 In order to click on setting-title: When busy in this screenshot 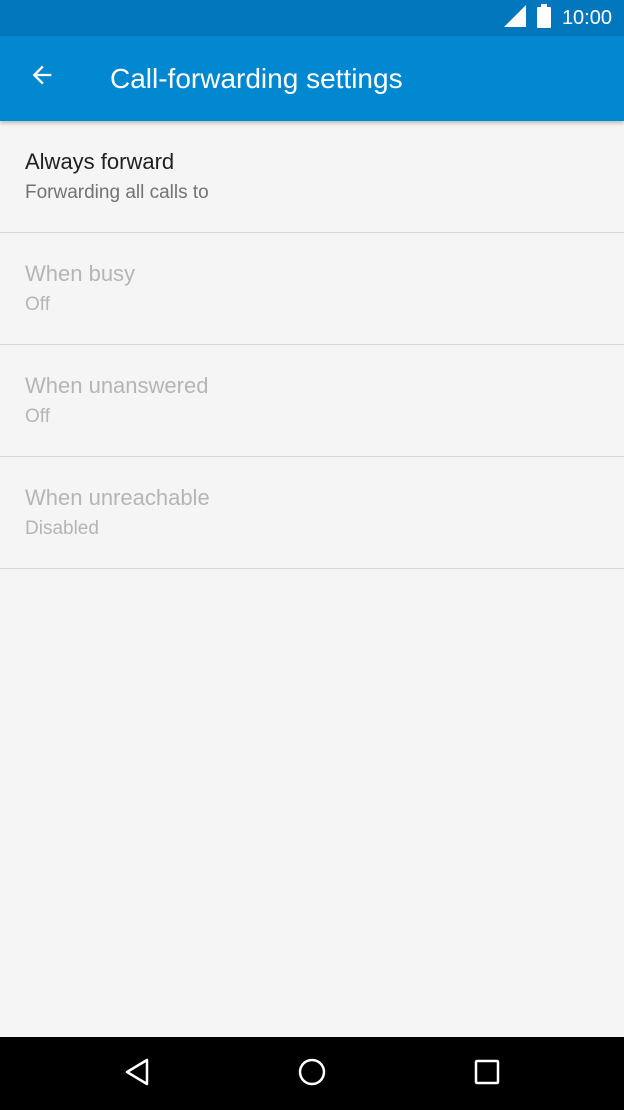, I will do `click(80, 273)`.